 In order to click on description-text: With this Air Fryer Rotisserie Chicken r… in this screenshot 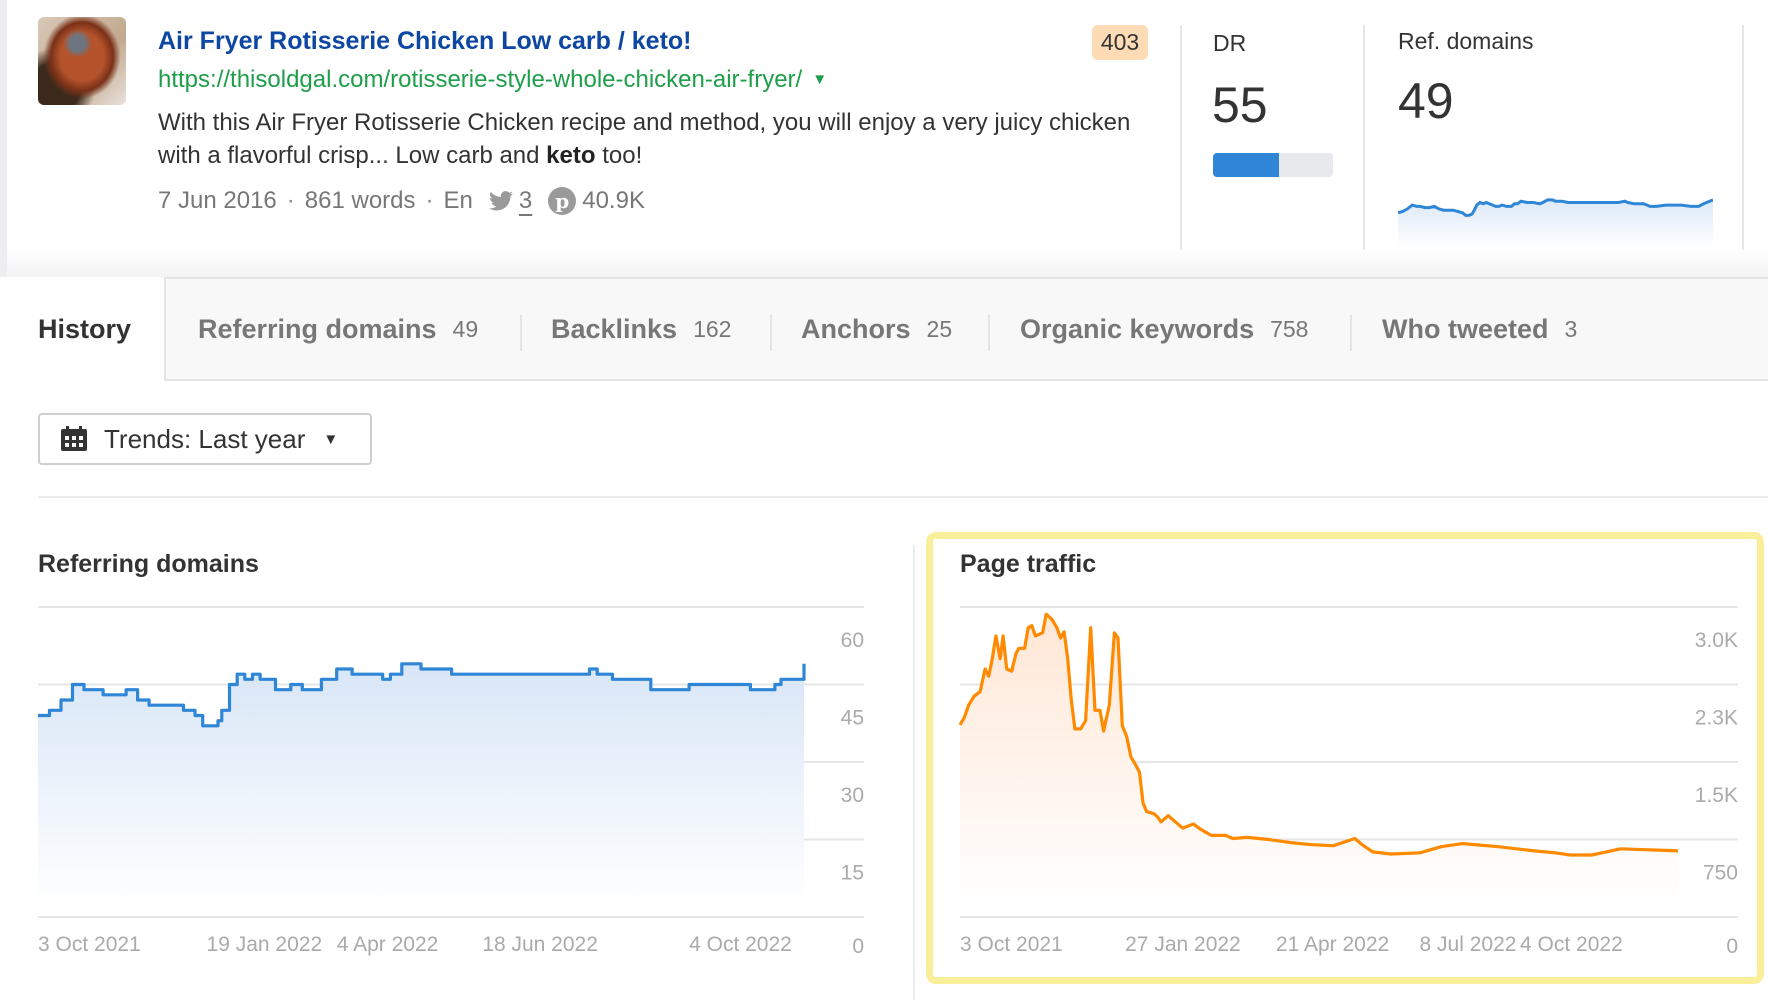, I will do `click(644, 139)`.